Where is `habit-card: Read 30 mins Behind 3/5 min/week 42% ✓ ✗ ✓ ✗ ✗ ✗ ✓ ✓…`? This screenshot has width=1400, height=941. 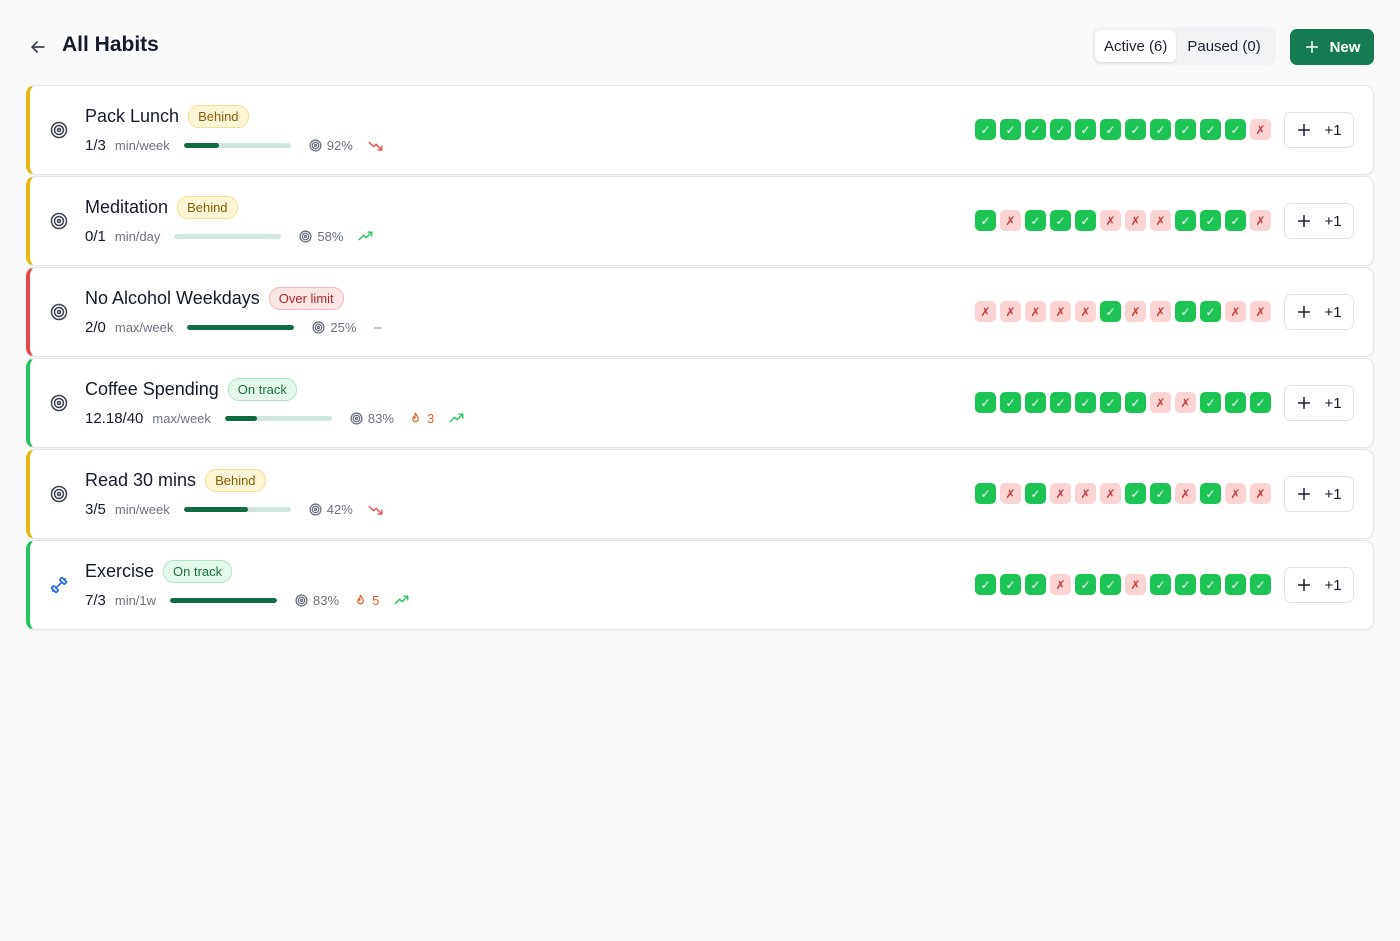
habit-card: Read 30 mins Behind 3/5 min/week 42% ✓ ✗ ✓ ✗ ✗ ✗ ✓ ✓… is located at coordinates (700, 494).